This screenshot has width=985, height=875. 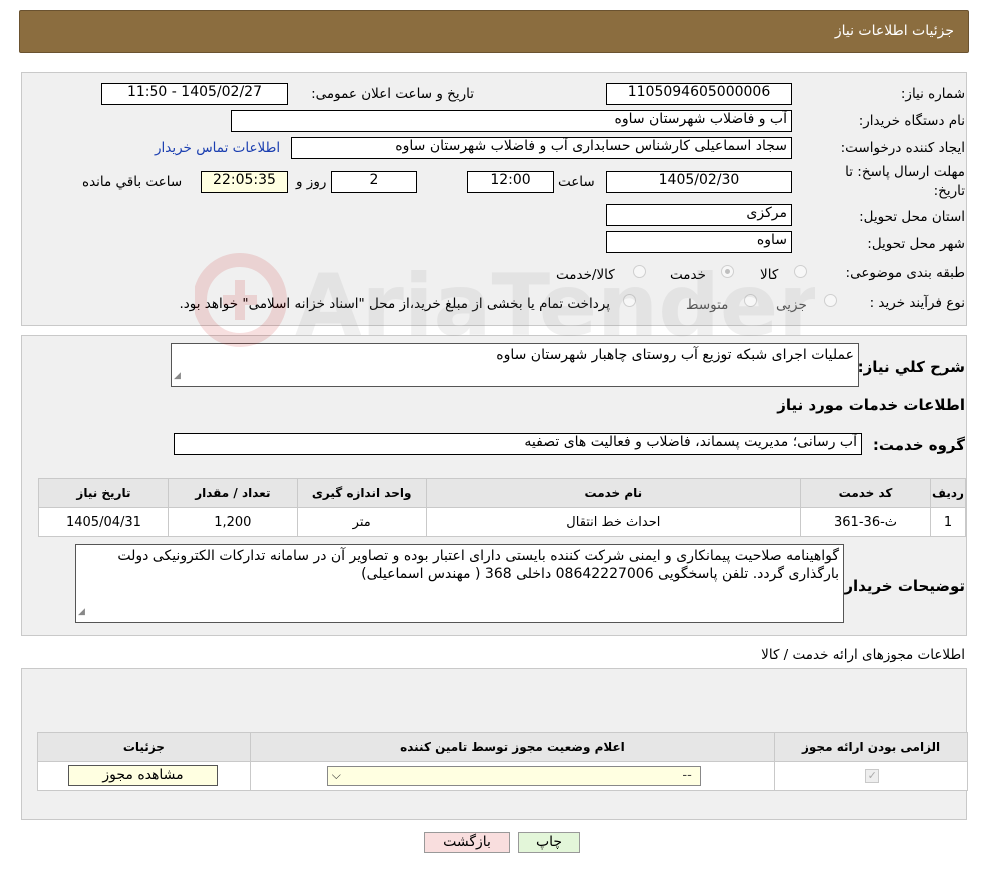 I want to click on remaining-label: ساعت باقي مانده, so click(x=132, y=182).